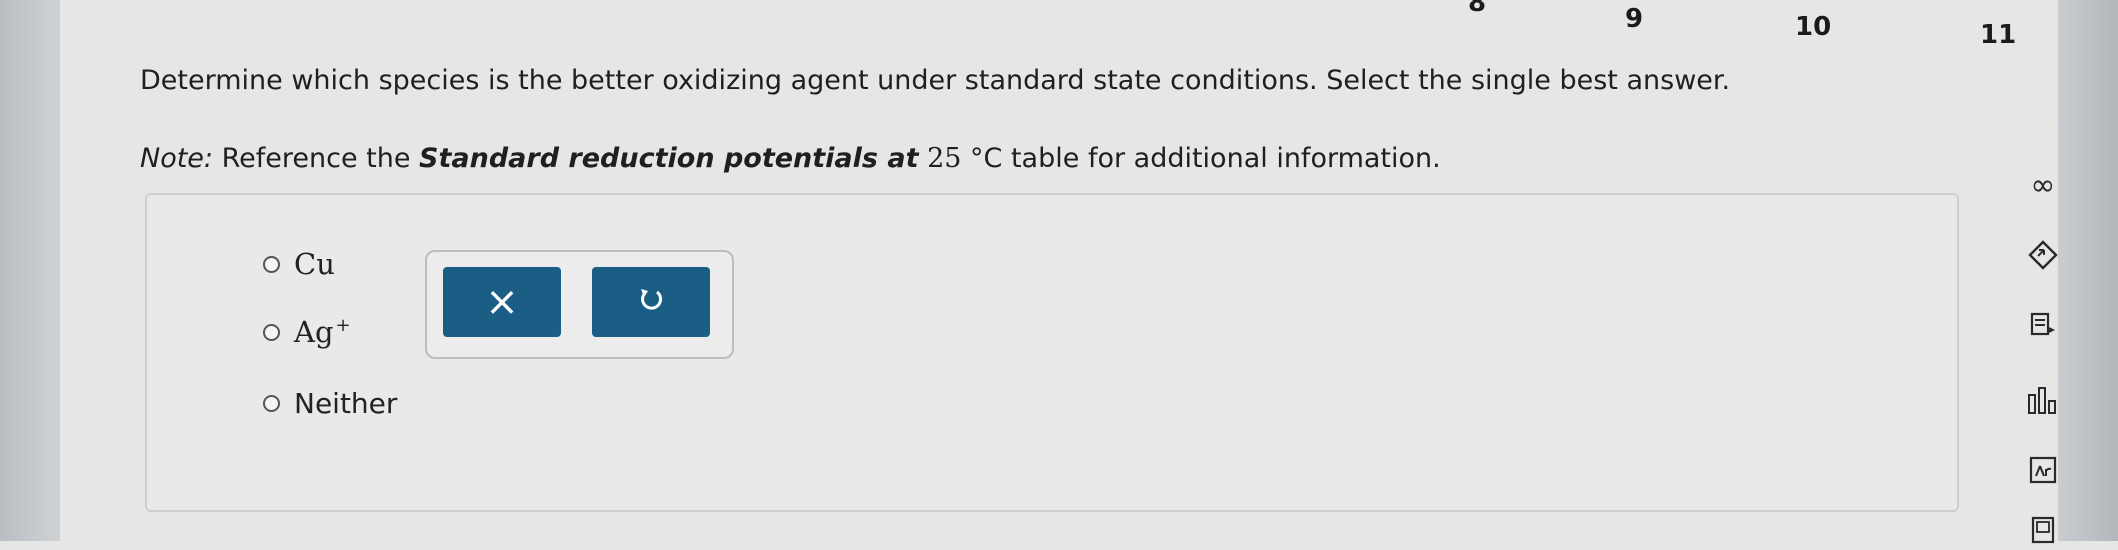 This screenshot has height=550, width=2118. Describe the element at coordinates (177, 158) in the screenshot. I see `note-label: Note:` at that location.